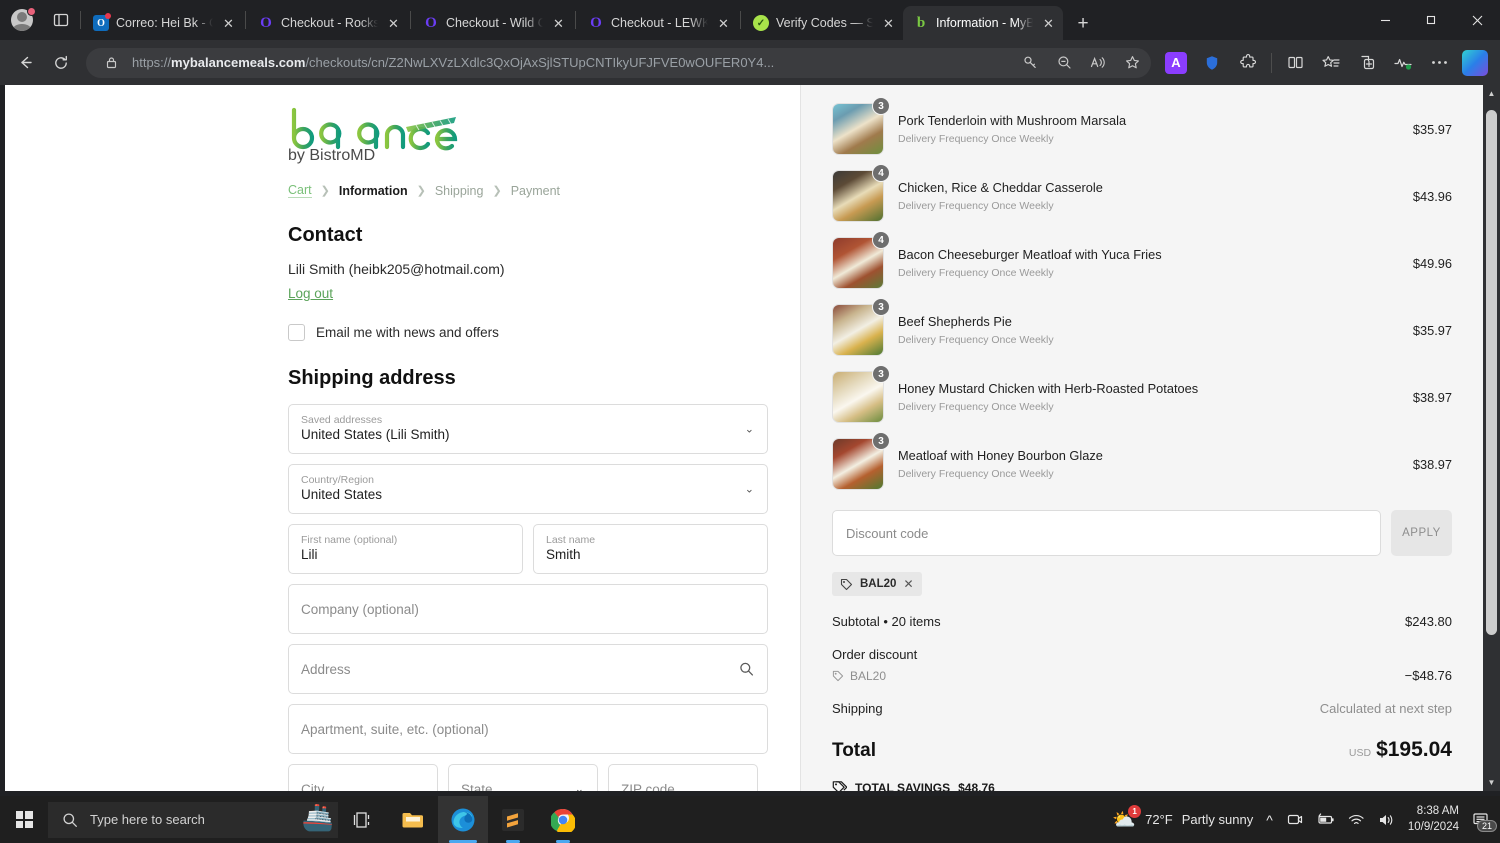 The height and width of the screenshot is (843, 1500). What do you see at coordinates (24, 819) in the screenshot?
I see `start-button` at bounding box center [24, 819].